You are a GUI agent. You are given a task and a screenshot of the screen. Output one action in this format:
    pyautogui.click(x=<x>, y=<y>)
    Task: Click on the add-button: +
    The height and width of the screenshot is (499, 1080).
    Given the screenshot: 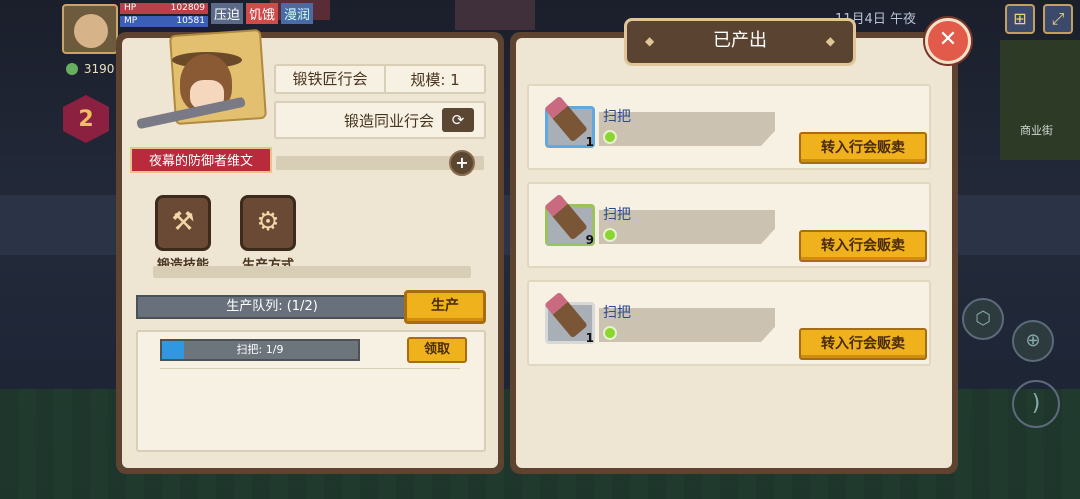 What is the action you would take?
    pyautogui.click(x=462, y=163)
    